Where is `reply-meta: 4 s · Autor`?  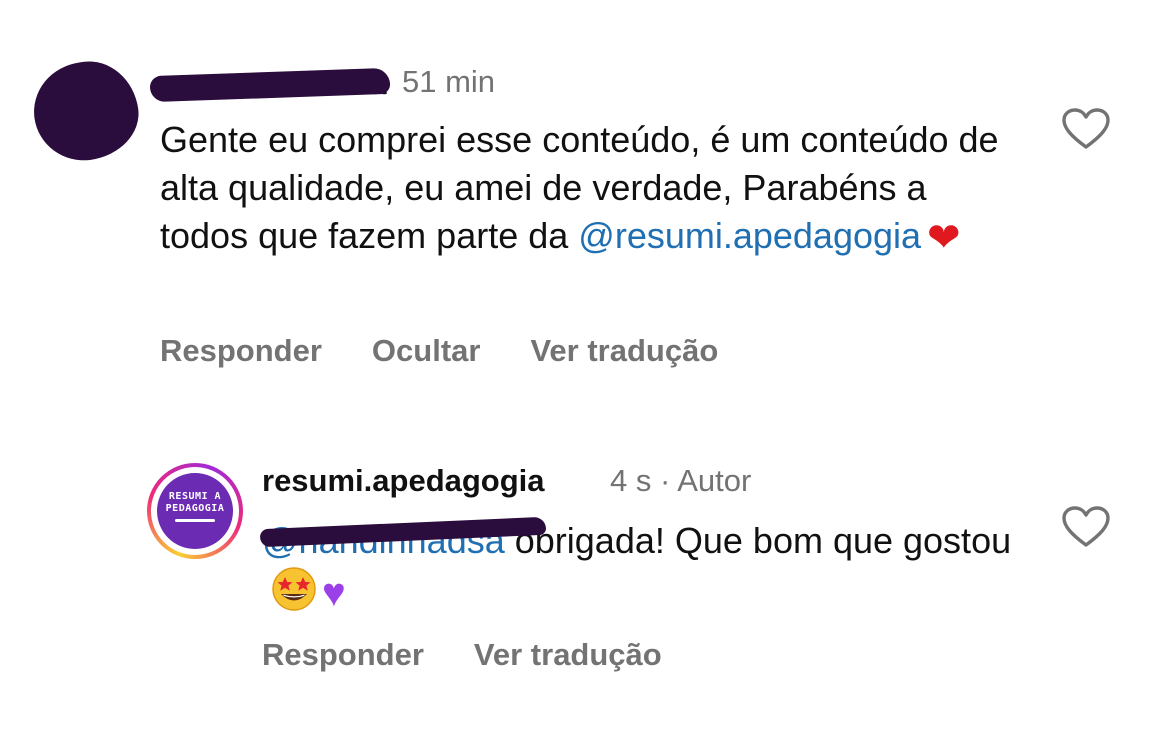 reply-meta: 4 s · Autor is located at coordinates (681, 480).